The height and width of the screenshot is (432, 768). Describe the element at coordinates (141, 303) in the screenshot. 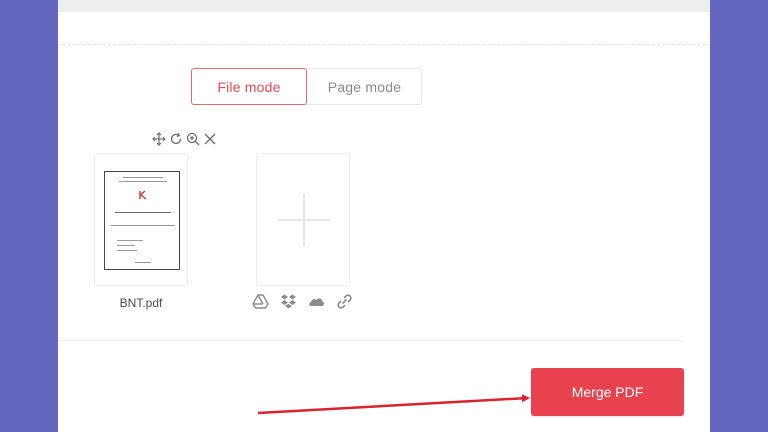

I see `file-name: BNT.pdf` at that location.